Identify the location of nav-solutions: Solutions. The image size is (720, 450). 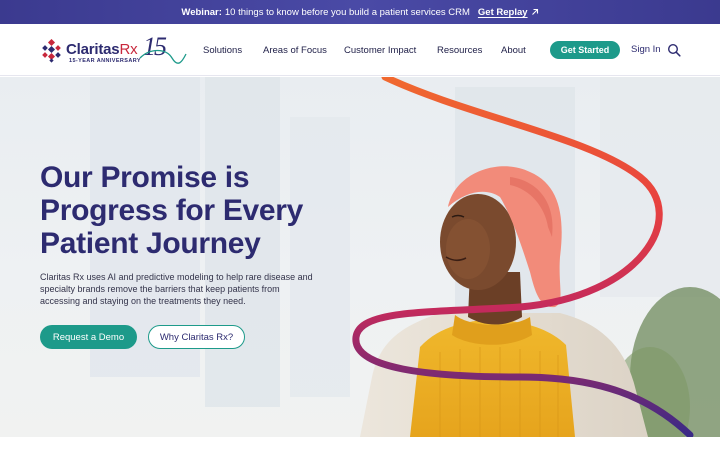
(222, 50).